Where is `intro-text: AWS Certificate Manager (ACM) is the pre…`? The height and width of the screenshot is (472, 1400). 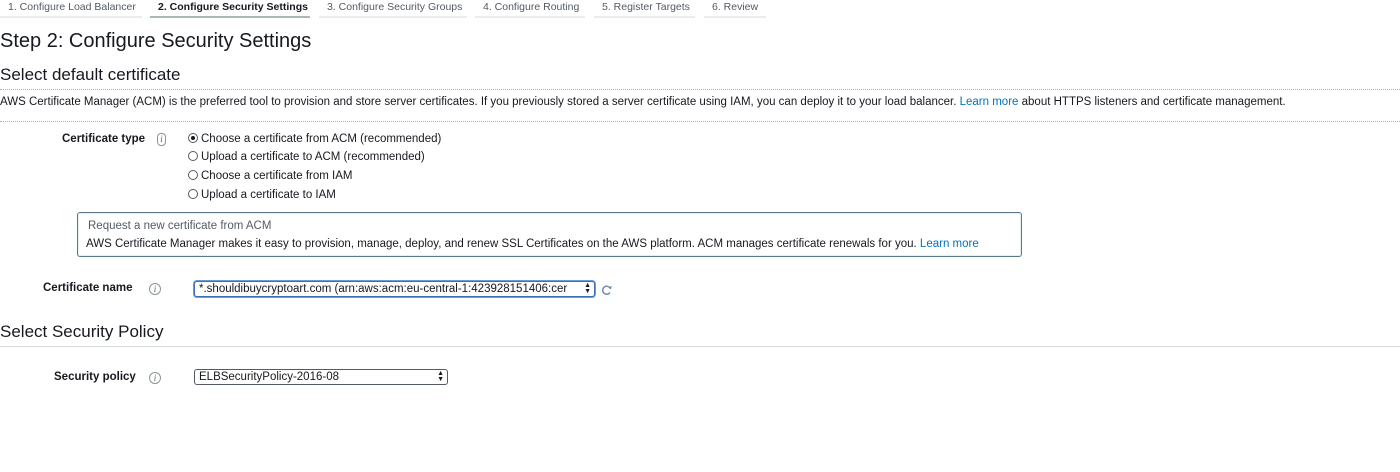 intro-text: AWS Certificate Manager (ACM) is the pre… is located at coordinates (643, 102).